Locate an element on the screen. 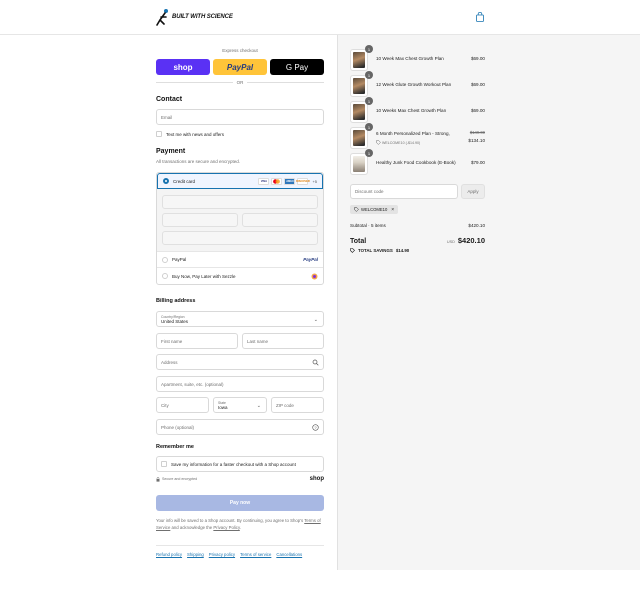 The image size is (640, 597). brand-logo: BUILT WITH SCIENCE is located at coordinates (194, 17).